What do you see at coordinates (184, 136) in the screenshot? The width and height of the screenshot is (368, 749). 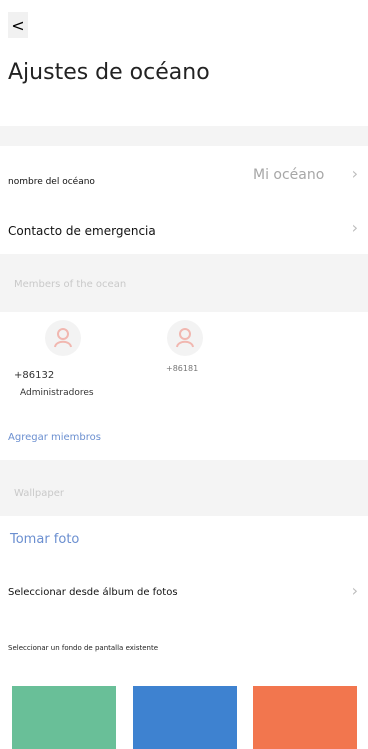 I see `section-divider` at bounding box center [184, 136].